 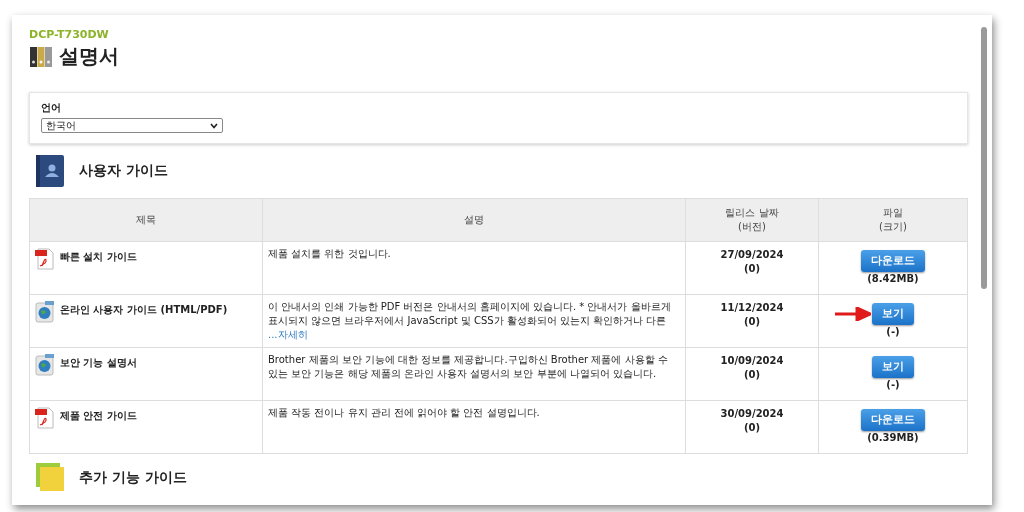 What do you see at coordinates (132, 125) in the screenshot?
I see `language-select: 한국어` at bounding box center [132, 125].